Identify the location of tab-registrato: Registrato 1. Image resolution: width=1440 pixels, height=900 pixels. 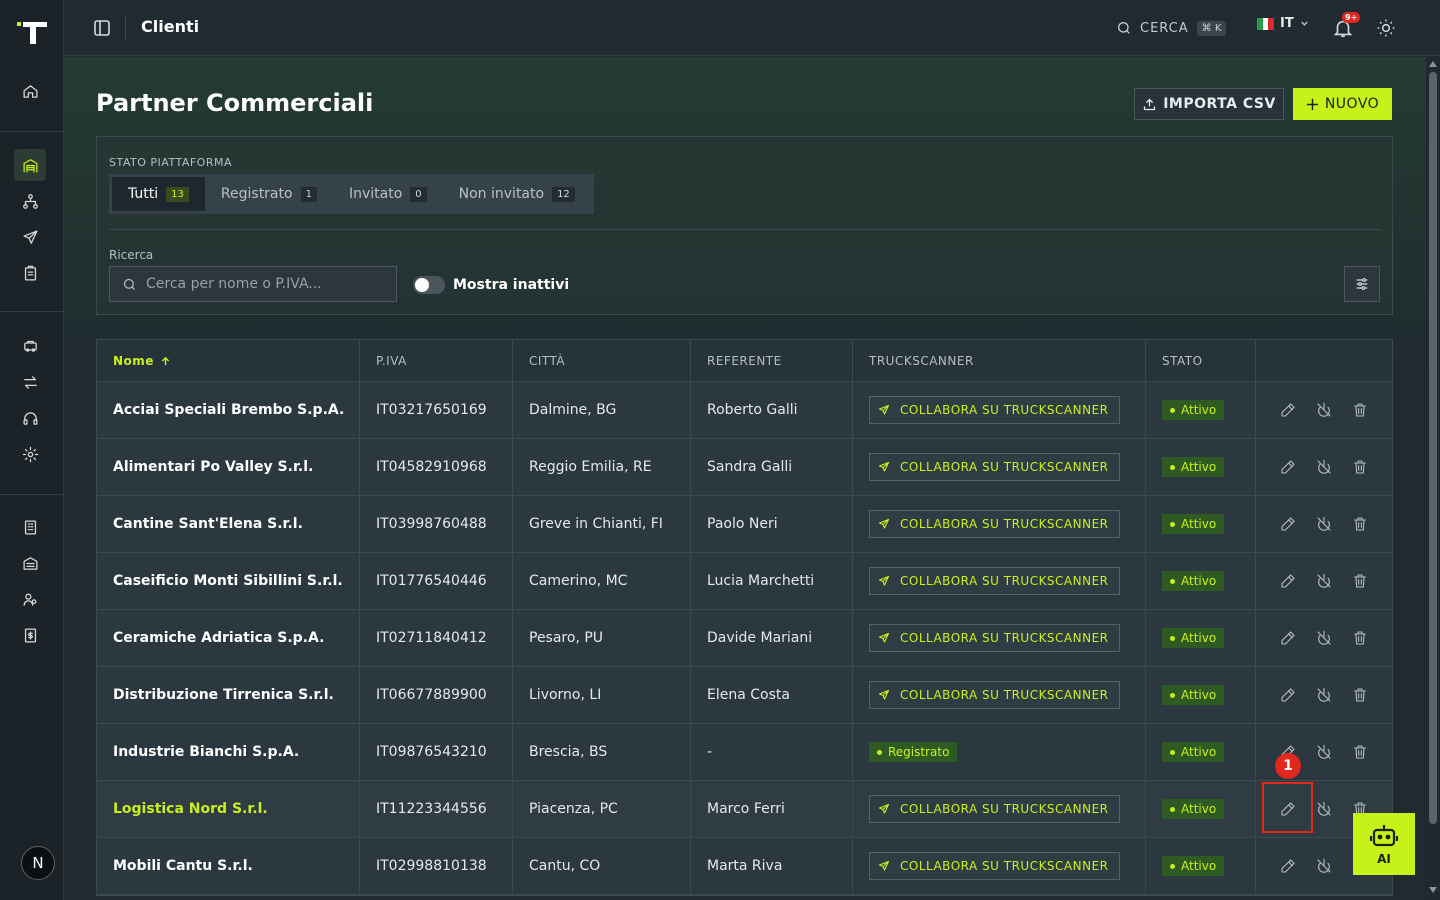
(269, 194).